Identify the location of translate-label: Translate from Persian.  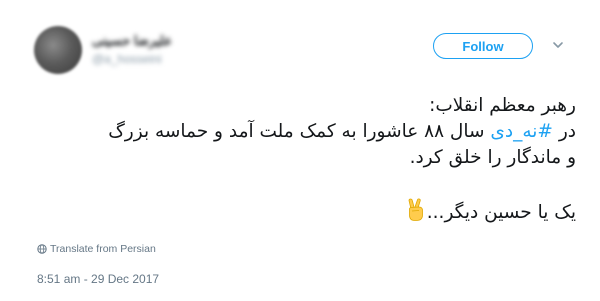
(103, 249).